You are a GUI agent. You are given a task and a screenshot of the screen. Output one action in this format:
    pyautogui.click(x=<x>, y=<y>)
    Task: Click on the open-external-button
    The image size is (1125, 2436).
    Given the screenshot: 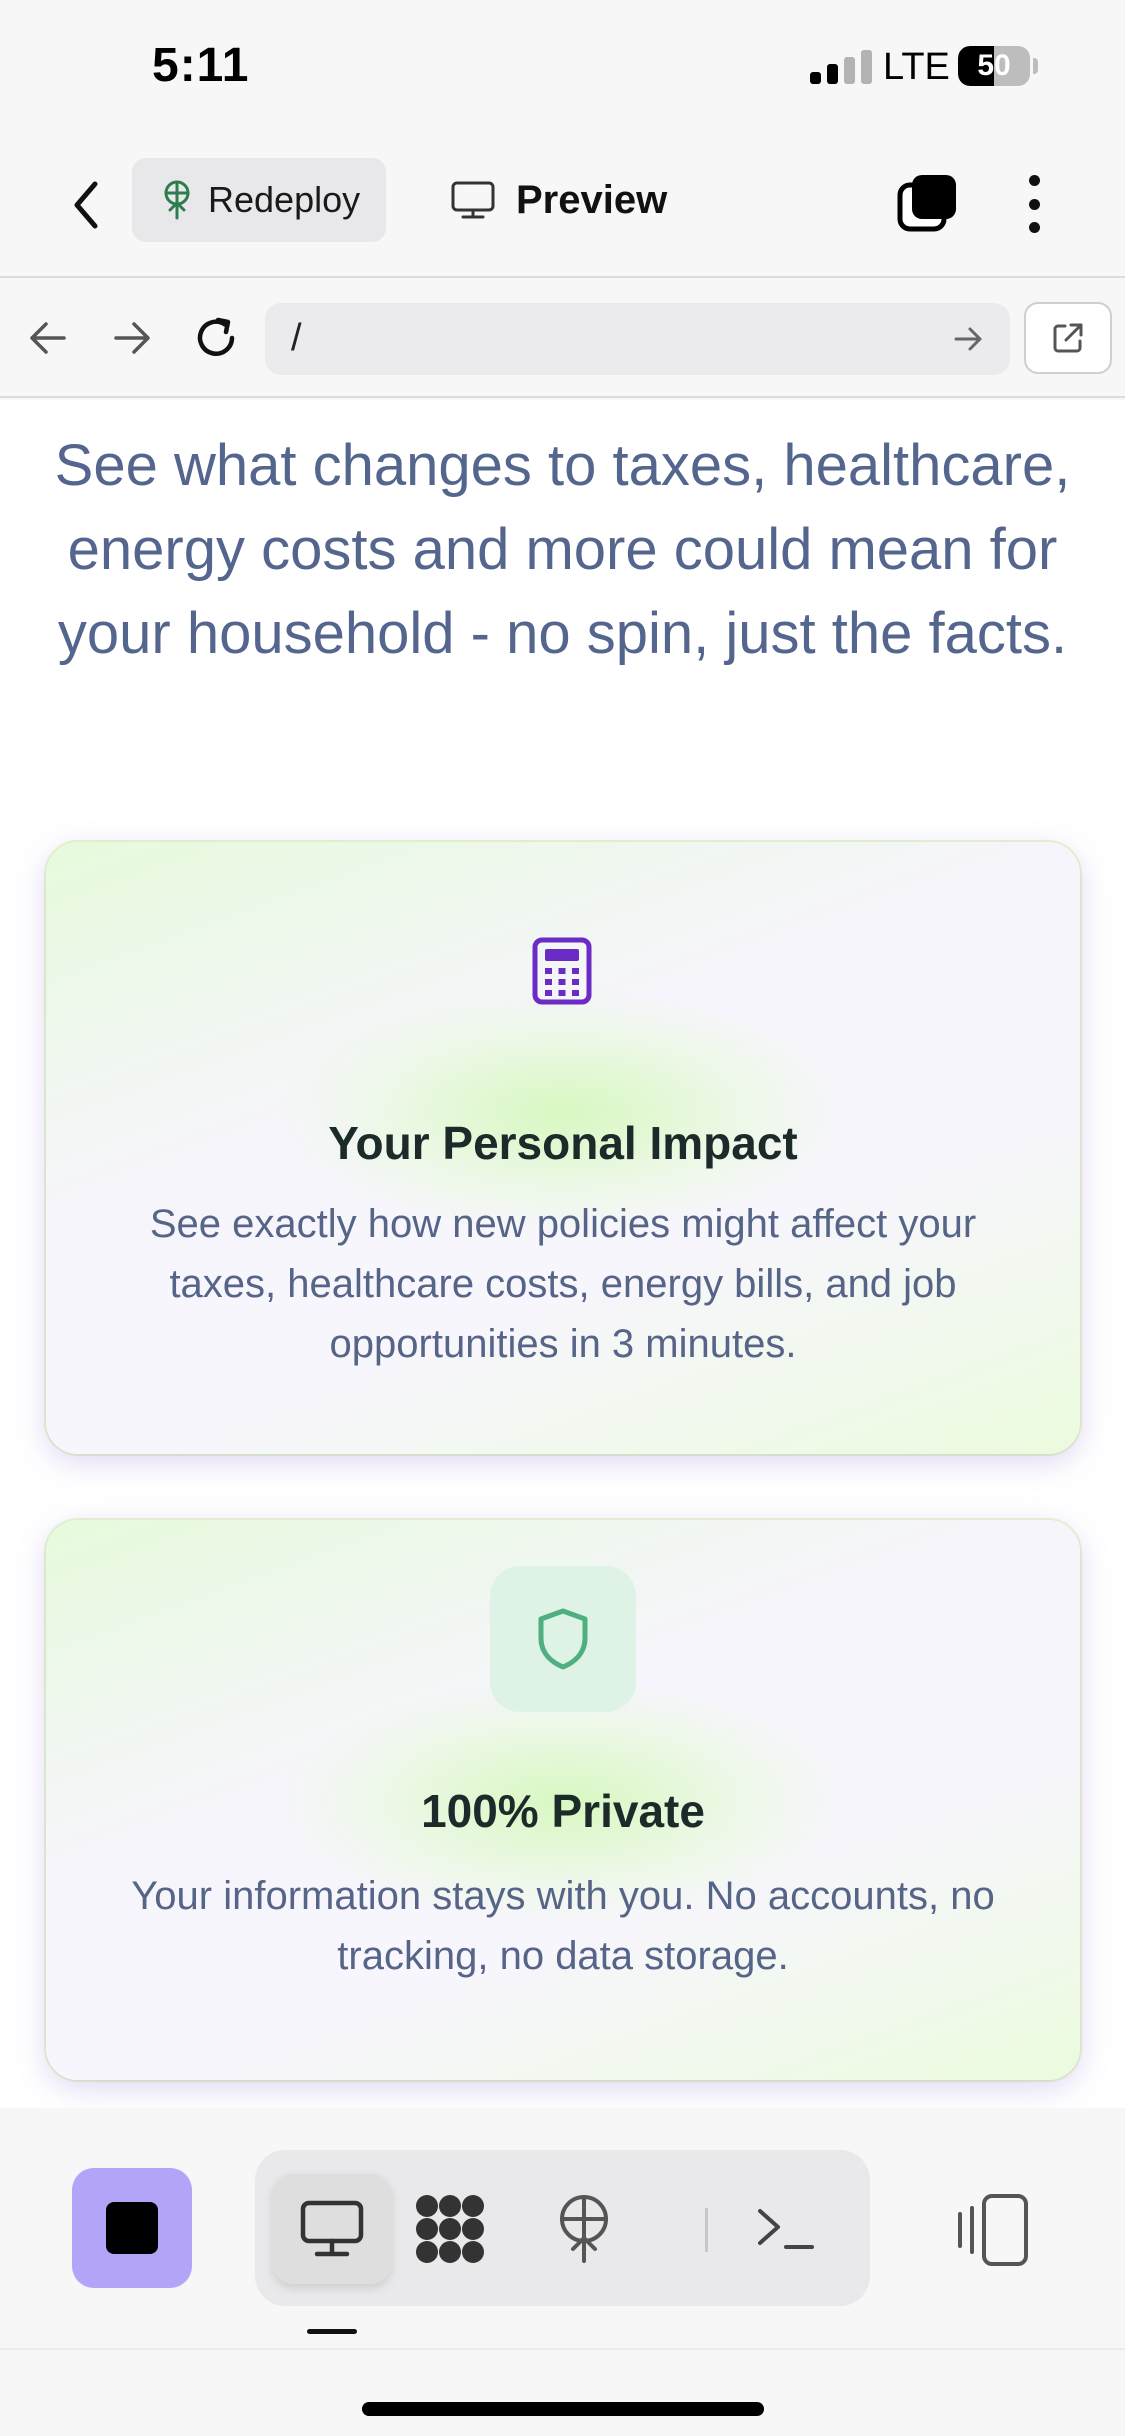 What is the action you would take?
    pyautogui.click(x=1068, y=338)
    